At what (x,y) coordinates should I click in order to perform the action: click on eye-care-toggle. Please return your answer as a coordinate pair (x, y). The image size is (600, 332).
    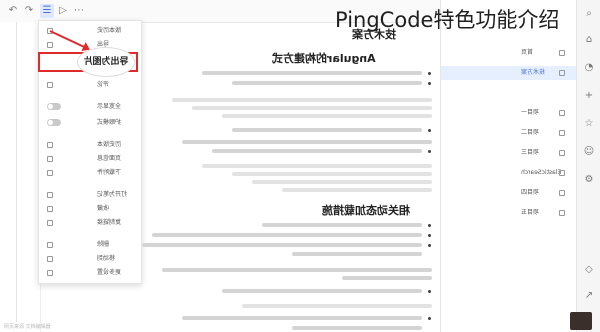
    Looking at the image, I should click on (54, 122).